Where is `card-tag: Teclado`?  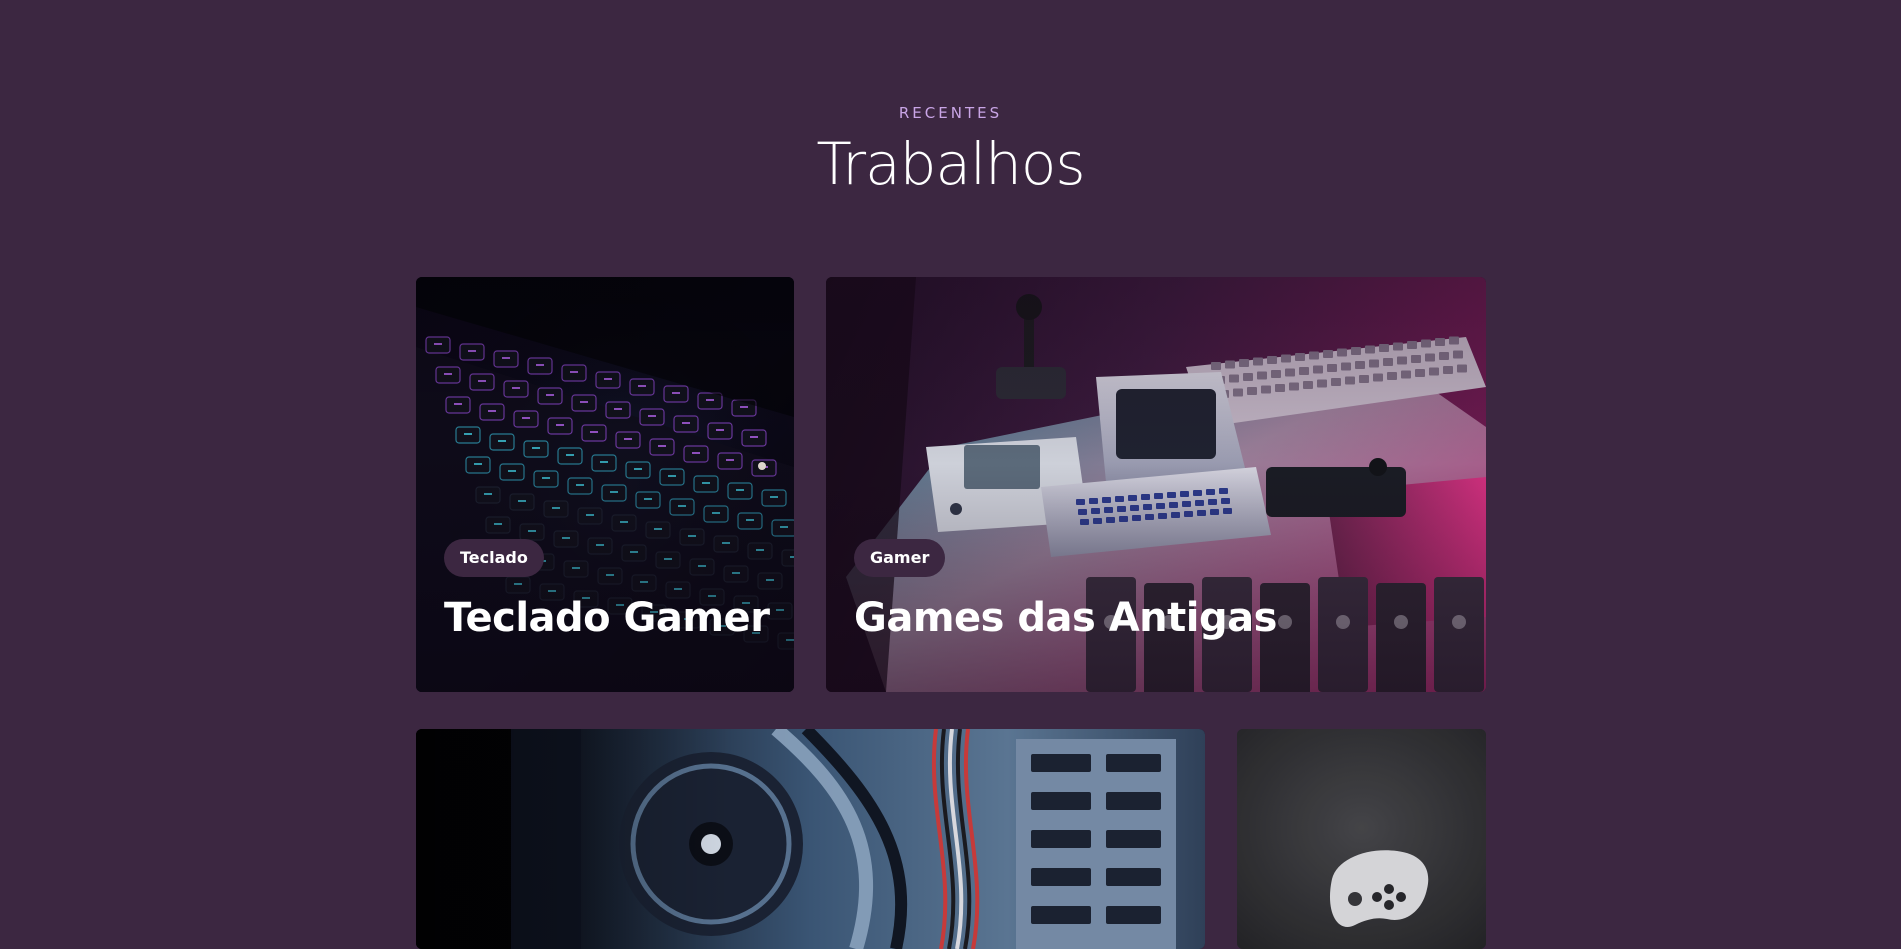
card-tag: Teclado is located at coordinates (494, 558).